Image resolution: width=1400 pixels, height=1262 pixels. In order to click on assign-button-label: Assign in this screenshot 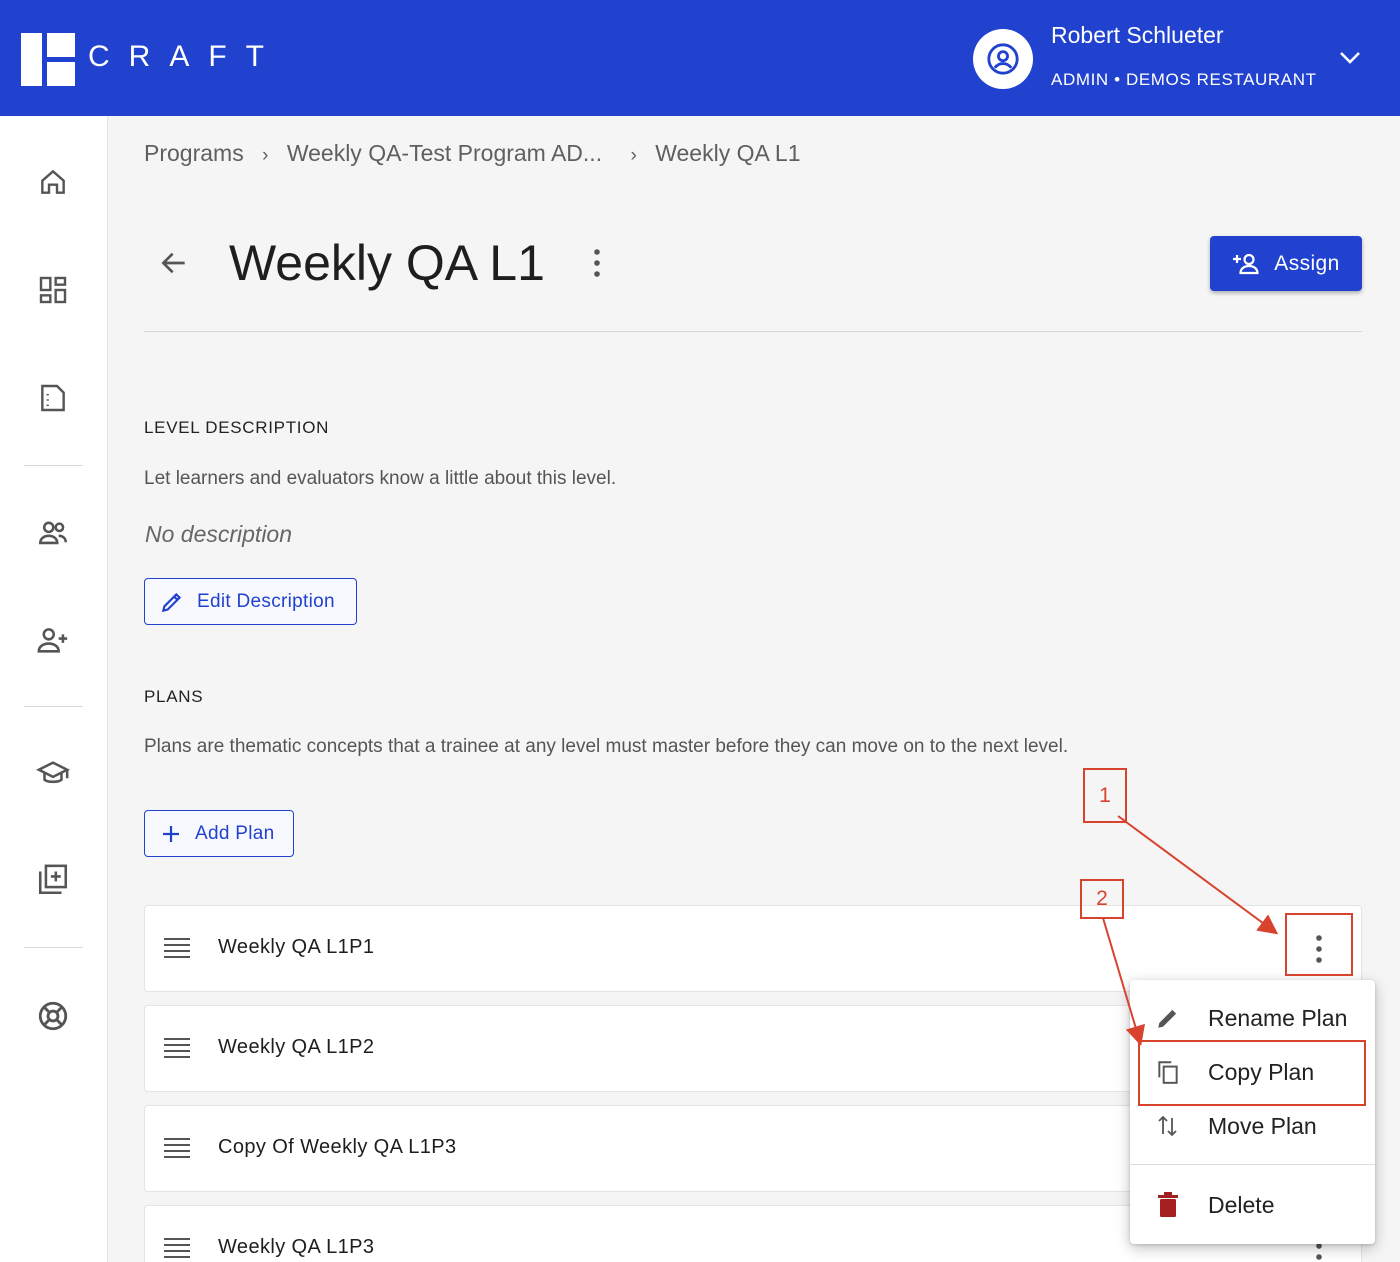, I will do `click(1307, 263)`.